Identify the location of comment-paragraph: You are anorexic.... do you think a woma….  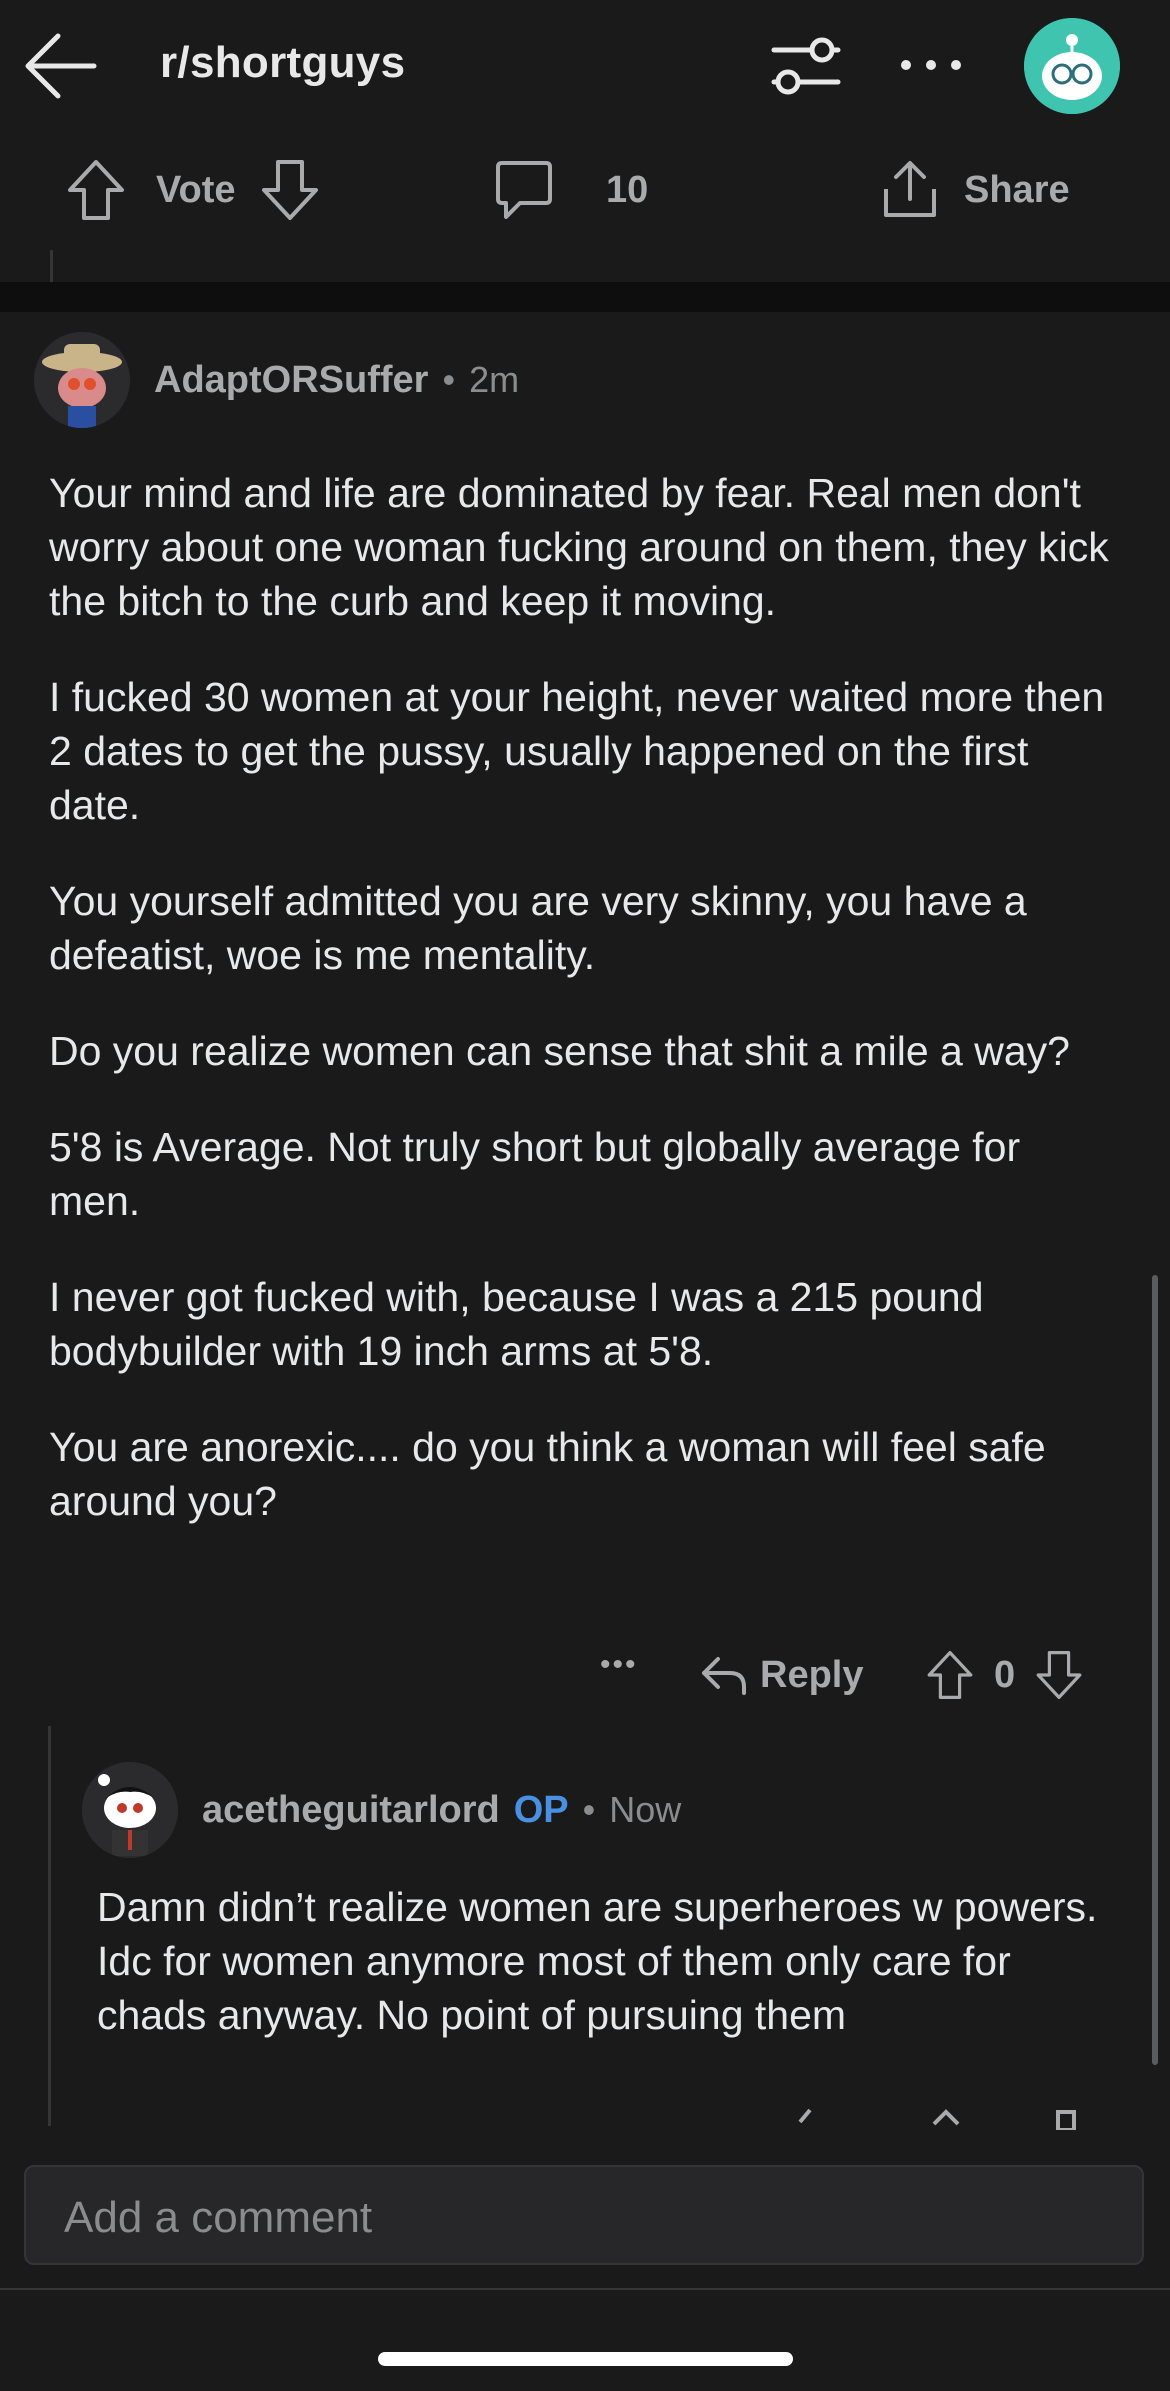
(547, 1474).